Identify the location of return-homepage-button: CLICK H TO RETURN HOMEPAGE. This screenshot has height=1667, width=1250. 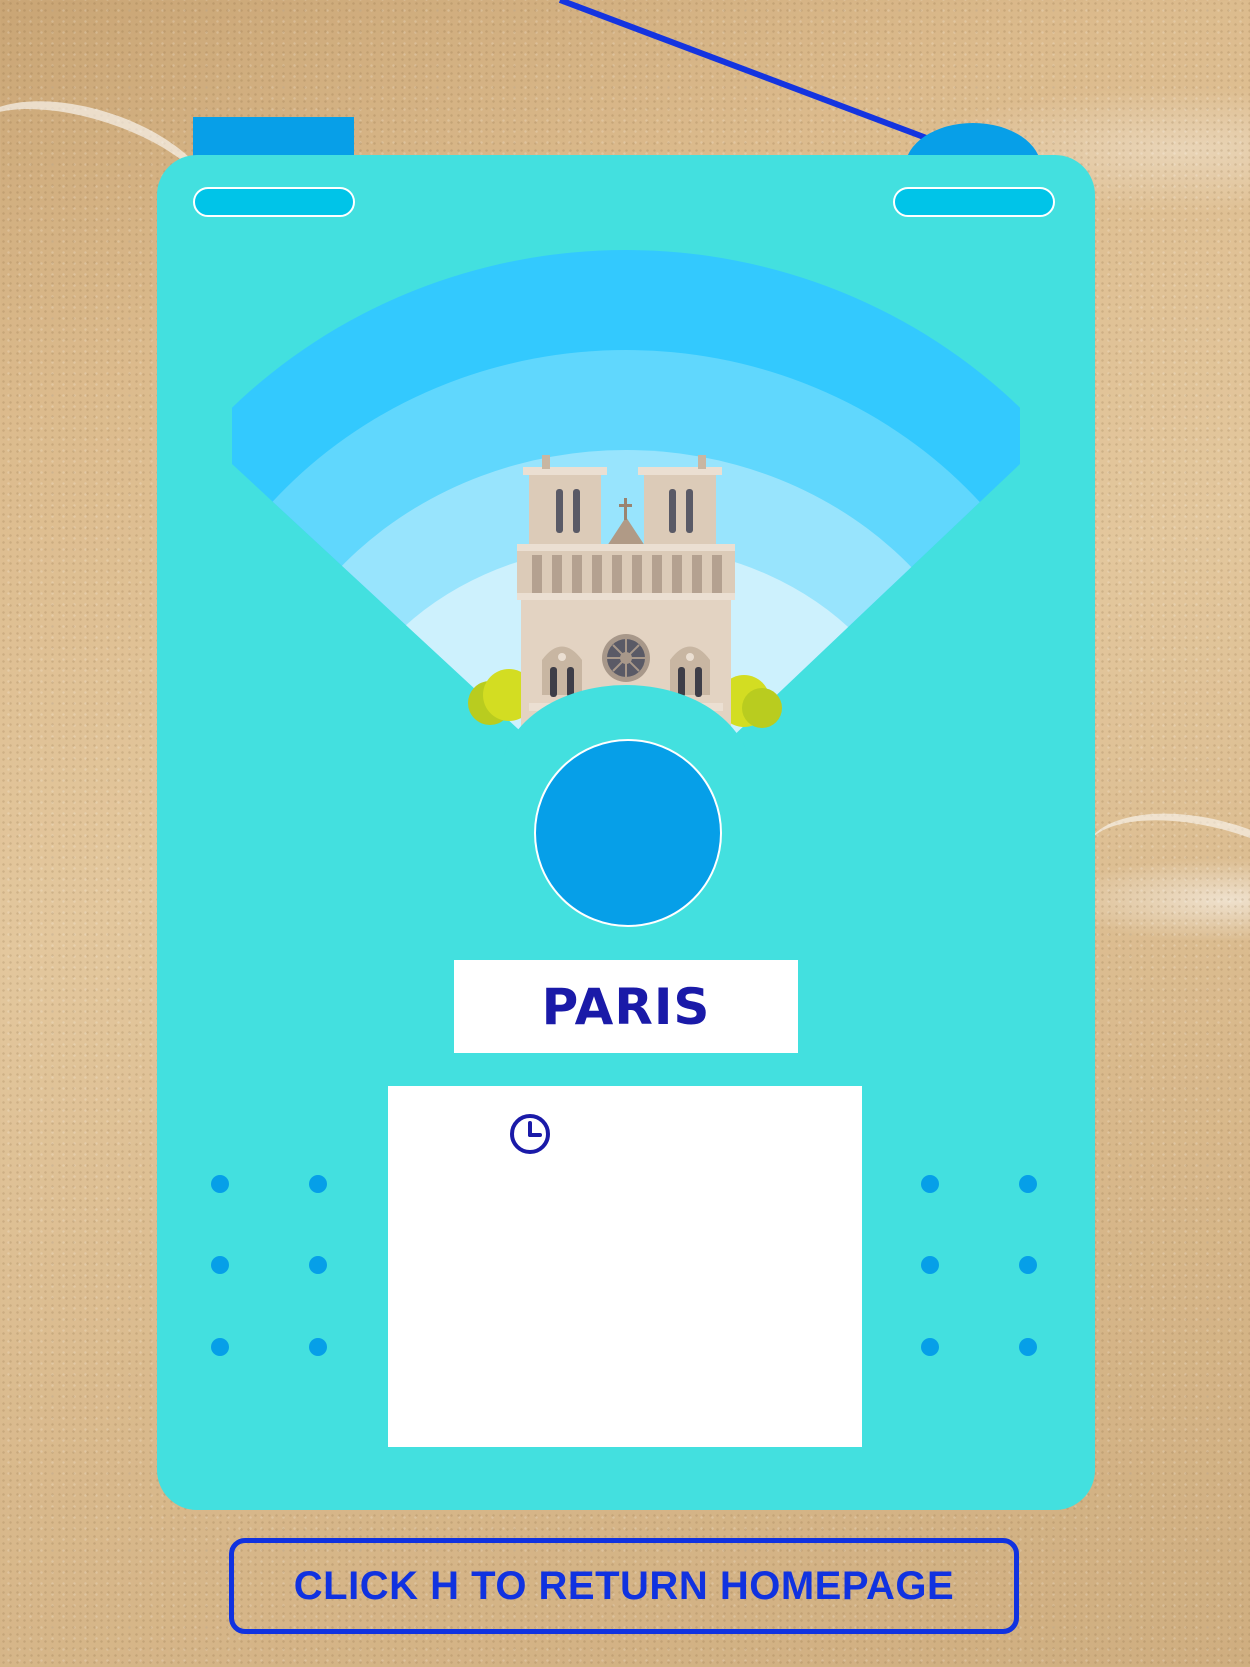
(624, 1586).